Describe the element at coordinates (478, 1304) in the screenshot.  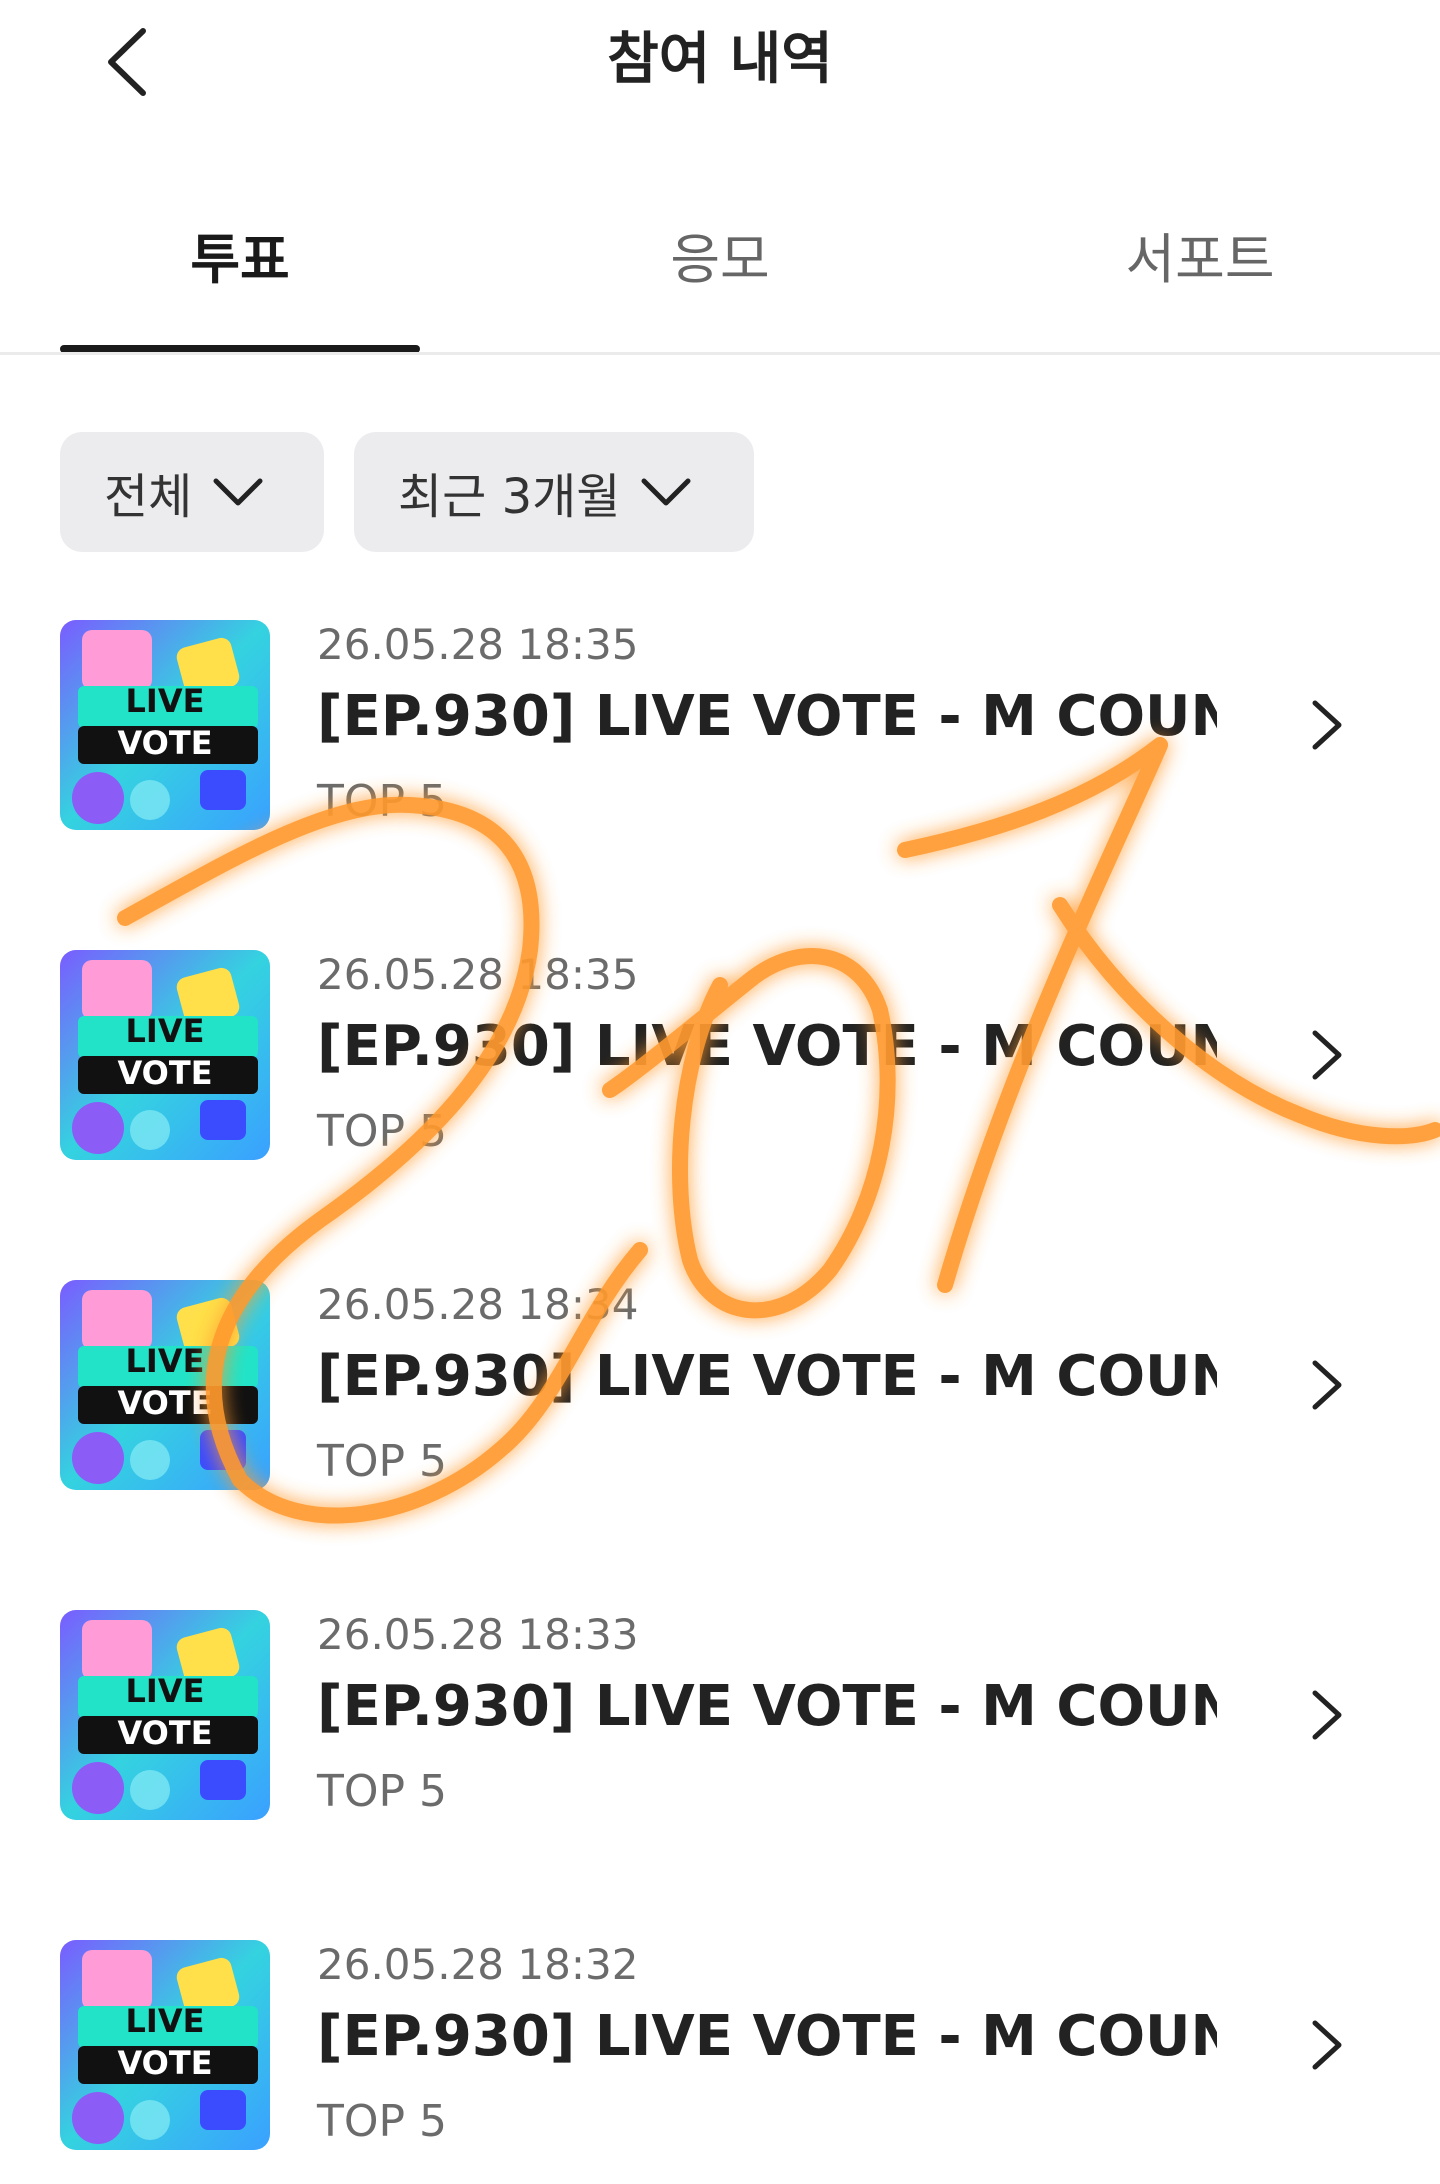
I see `item-date: 26.05.28 18:34` at that location.